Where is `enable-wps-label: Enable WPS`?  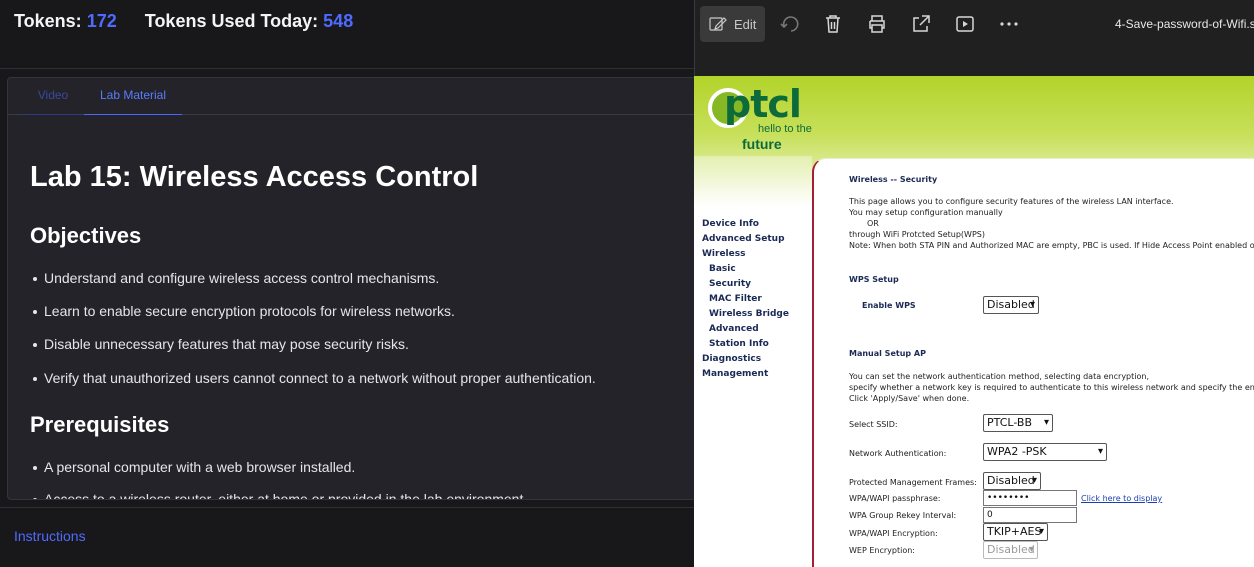 enable-wps-label: Enable WPS is located at coordinates (889, 305).